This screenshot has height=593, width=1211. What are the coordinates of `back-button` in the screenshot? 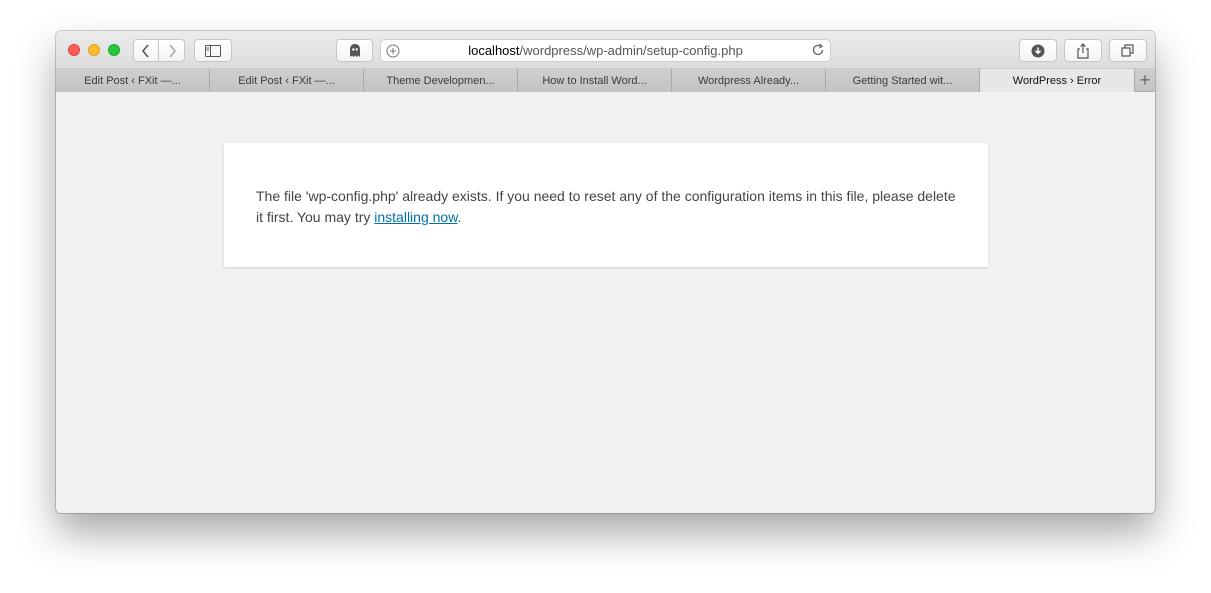 It's located at (146, 50).